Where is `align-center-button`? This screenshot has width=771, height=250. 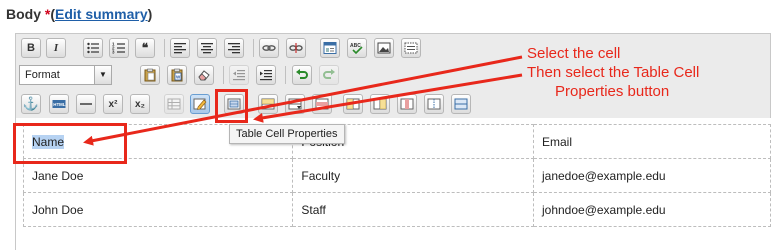 align-center-button is located at coordinates (207, 48).